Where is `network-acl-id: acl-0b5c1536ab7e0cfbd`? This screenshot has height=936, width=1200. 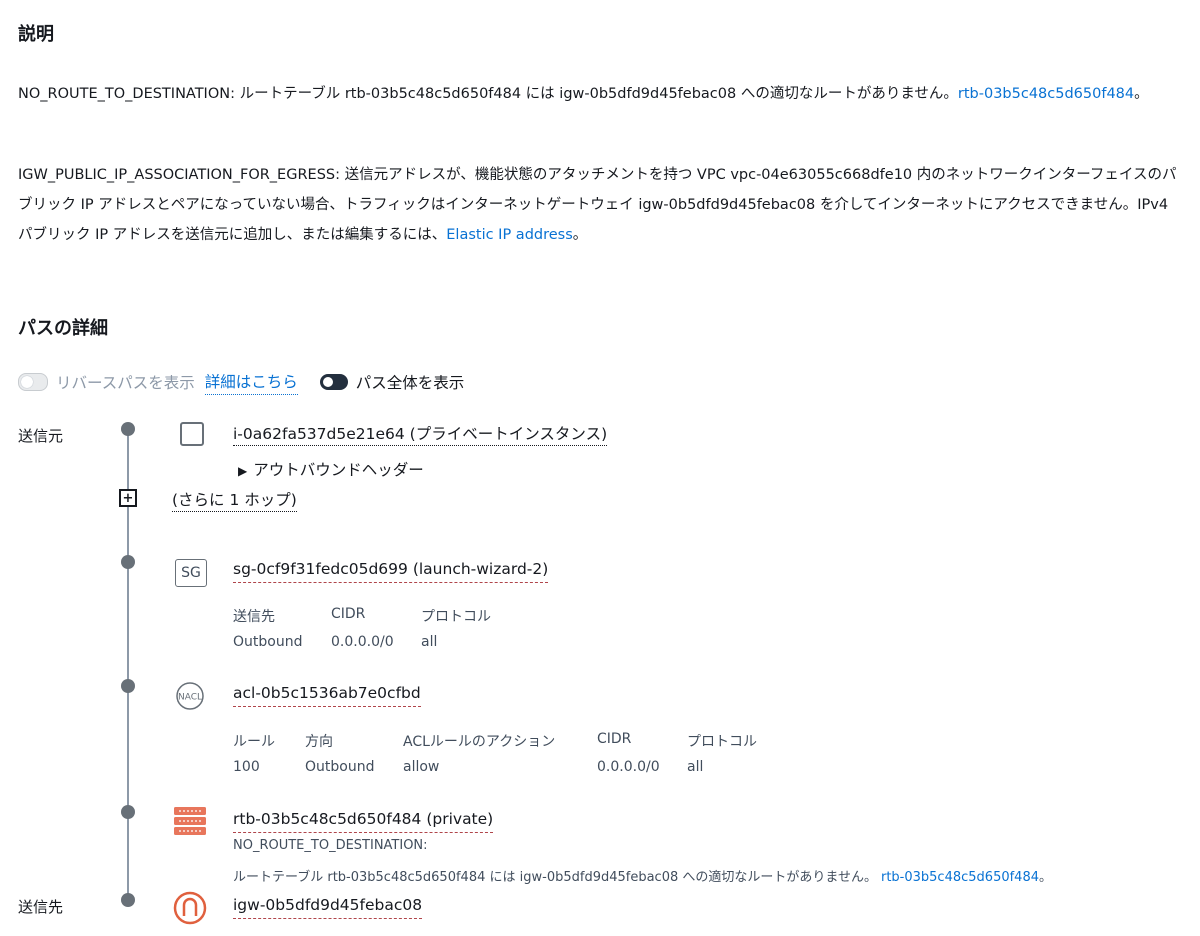
network-acl-id: acl-0b5c1536ab7e0cfbd is located at coordinates (327, 695).